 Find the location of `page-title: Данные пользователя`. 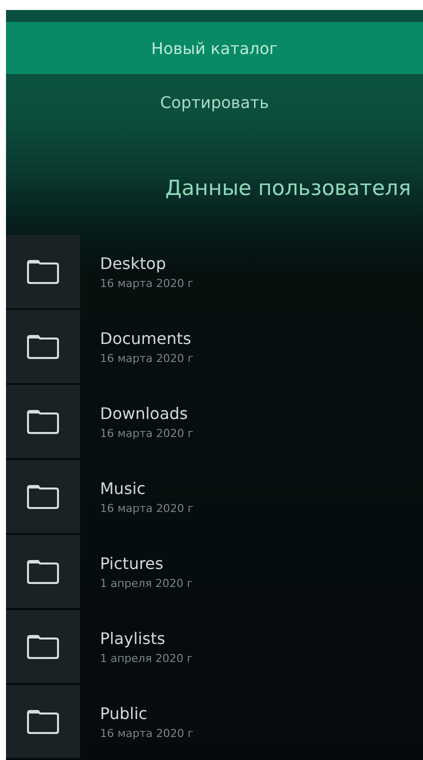

page-title: Данные пользователя is located at coordinates (288, 188).